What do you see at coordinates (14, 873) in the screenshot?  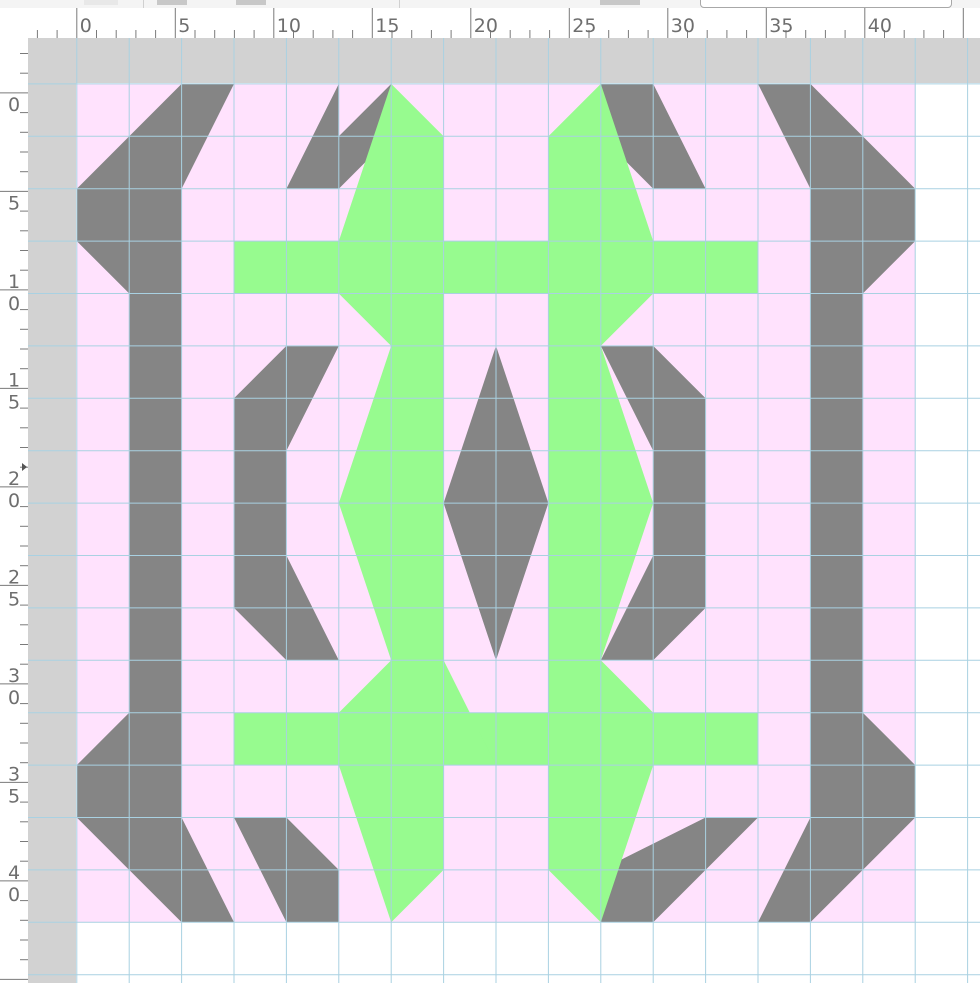 I see `ruler-left-label: 4` at bounding box center [14, 873].